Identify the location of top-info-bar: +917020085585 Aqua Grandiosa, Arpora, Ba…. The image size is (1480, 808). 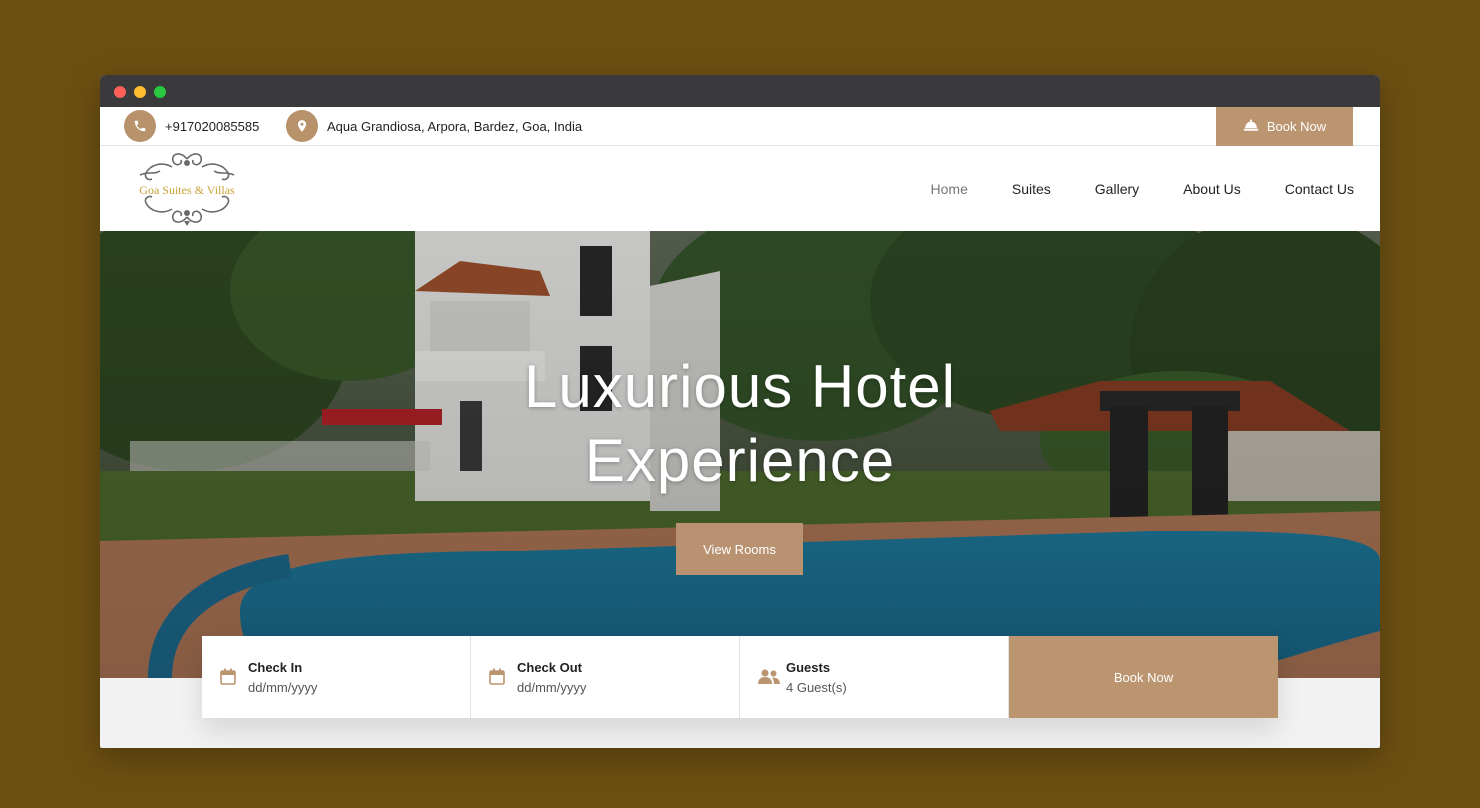
(740, 126).